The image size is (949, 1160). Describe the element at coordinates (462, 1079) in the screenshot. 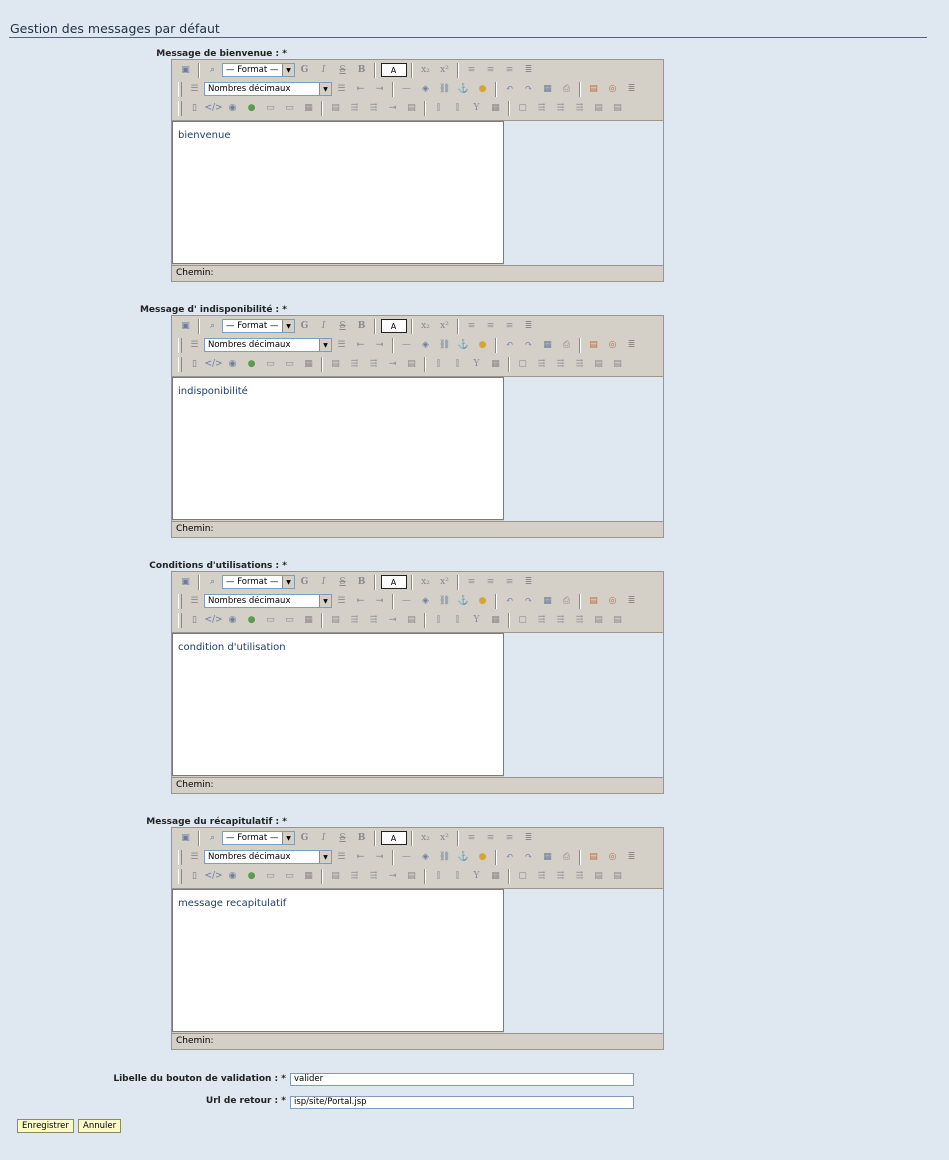

I see `validation-button-input: valider` at that location.